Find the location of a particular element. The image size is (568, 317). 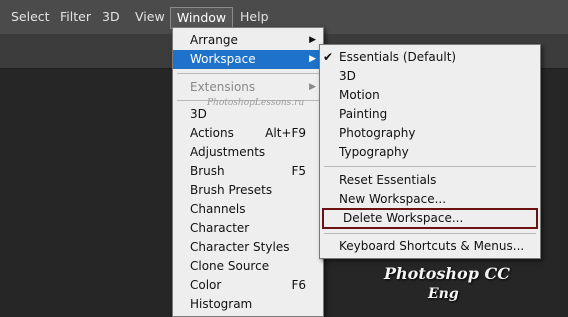

menu-item-actions: Actions Alt+F9 is located at coordinates (248, 133).